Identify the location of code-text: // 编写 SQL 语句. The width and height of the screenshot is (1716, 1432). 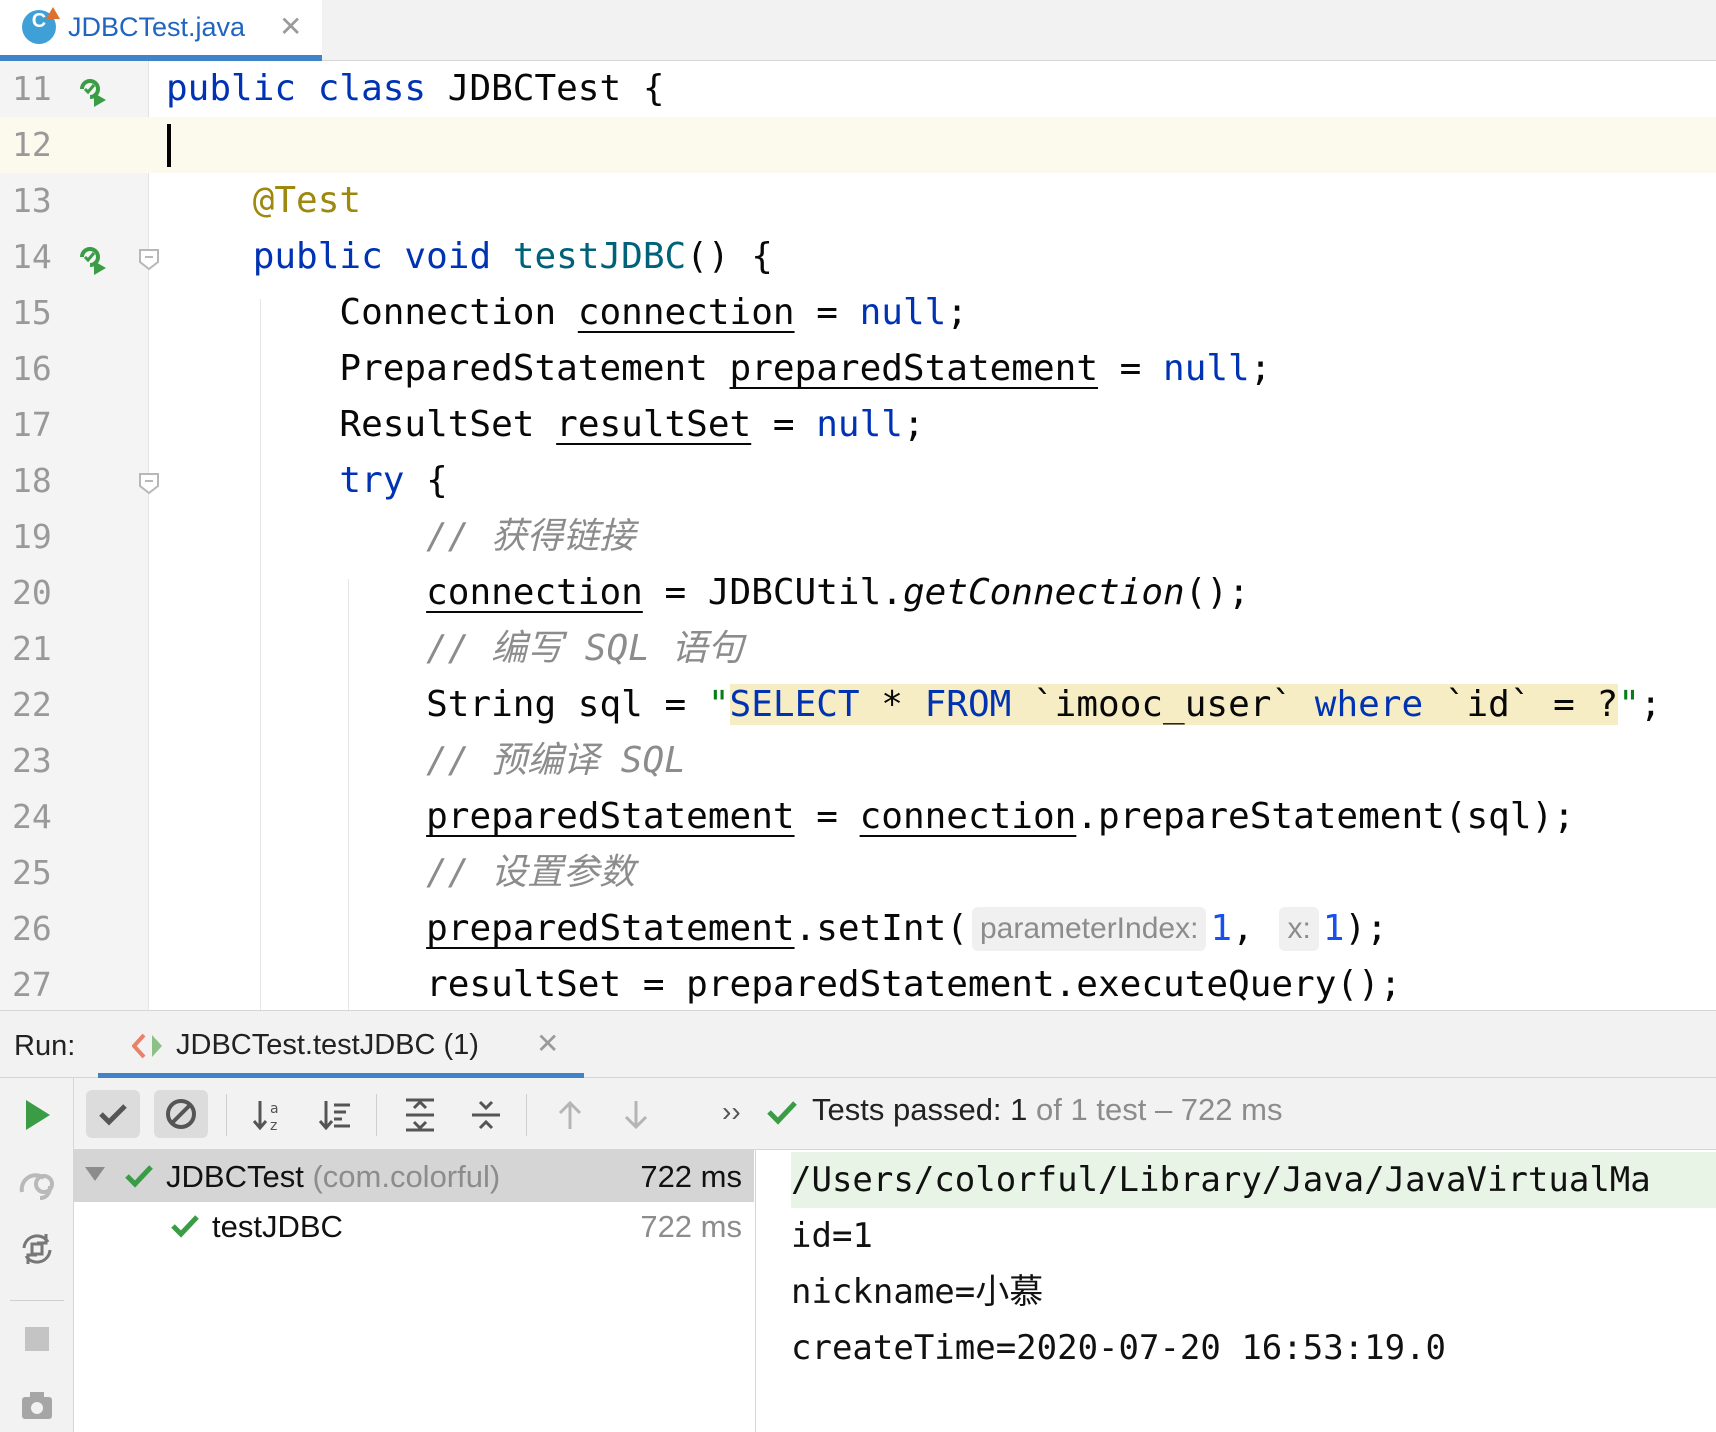
(585, 648).